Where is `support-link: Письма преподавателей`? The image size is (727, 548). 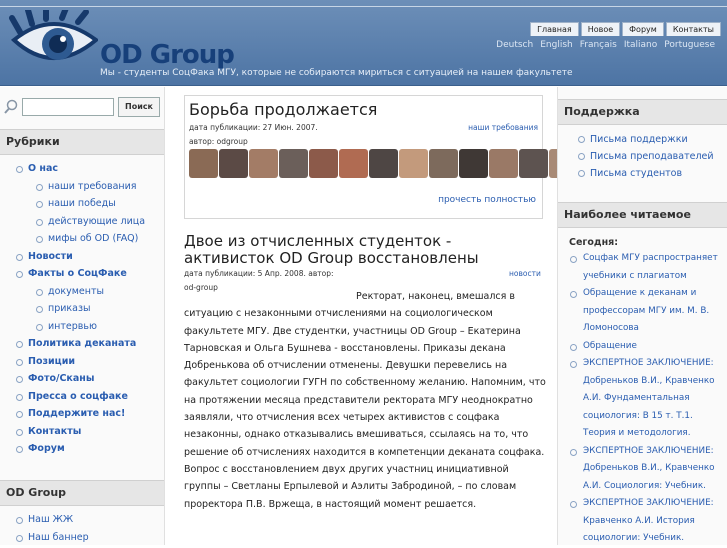 support-link: Письма преподавателей is located at coordinates (652, 156).